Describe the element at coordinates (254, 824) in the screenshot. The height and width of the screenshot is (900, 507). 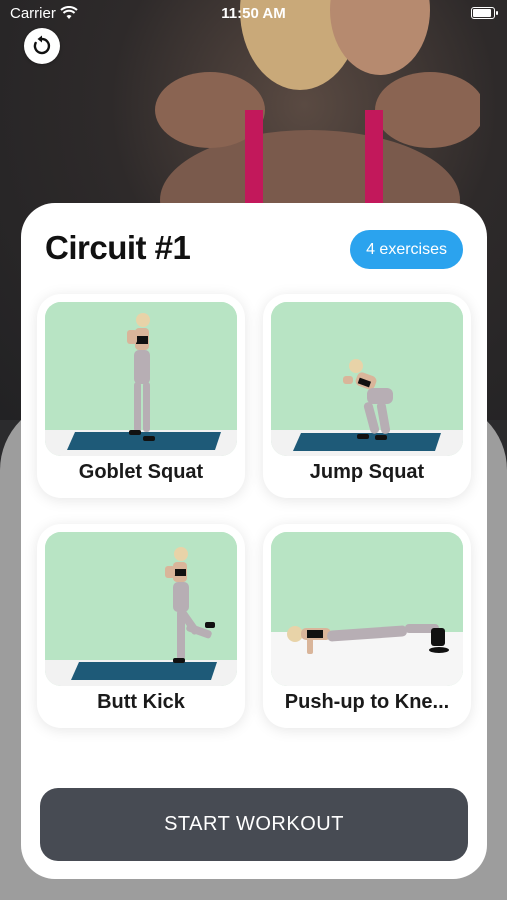
I see `start-workout-button: START WORKOUT` at that location.